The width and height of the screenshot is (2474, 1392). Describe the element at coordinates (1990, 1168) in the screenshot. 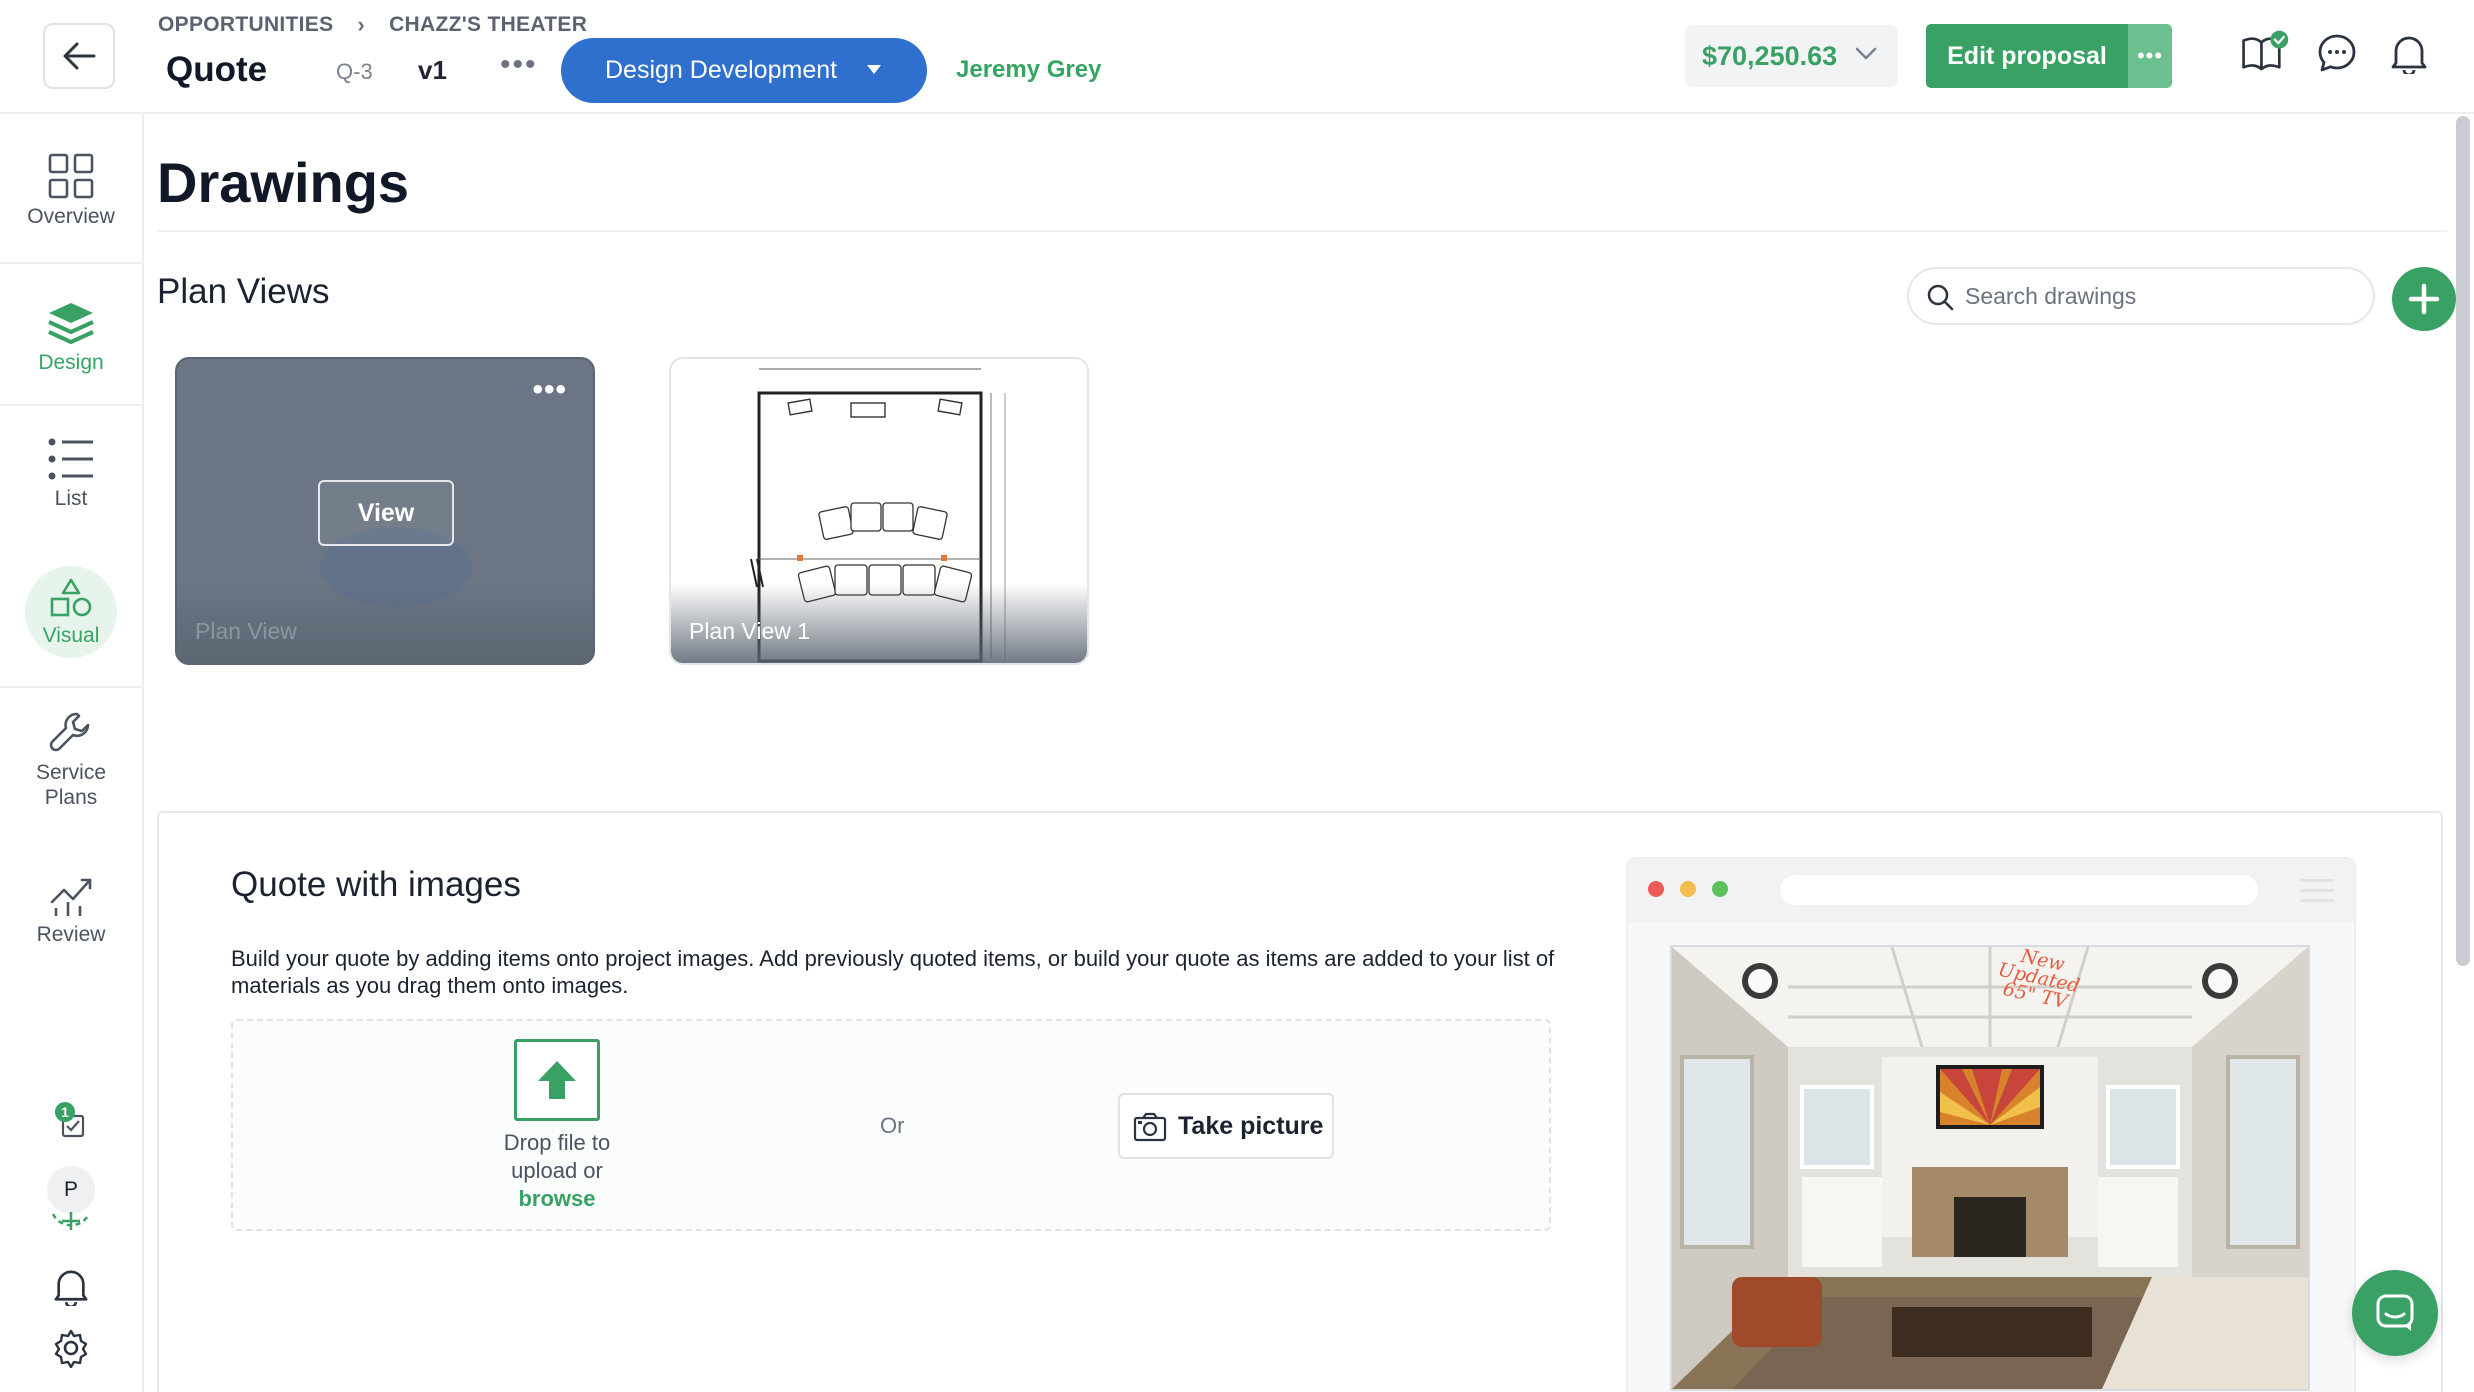

I see `living-room-image: New Updated 65" TV` at that location.